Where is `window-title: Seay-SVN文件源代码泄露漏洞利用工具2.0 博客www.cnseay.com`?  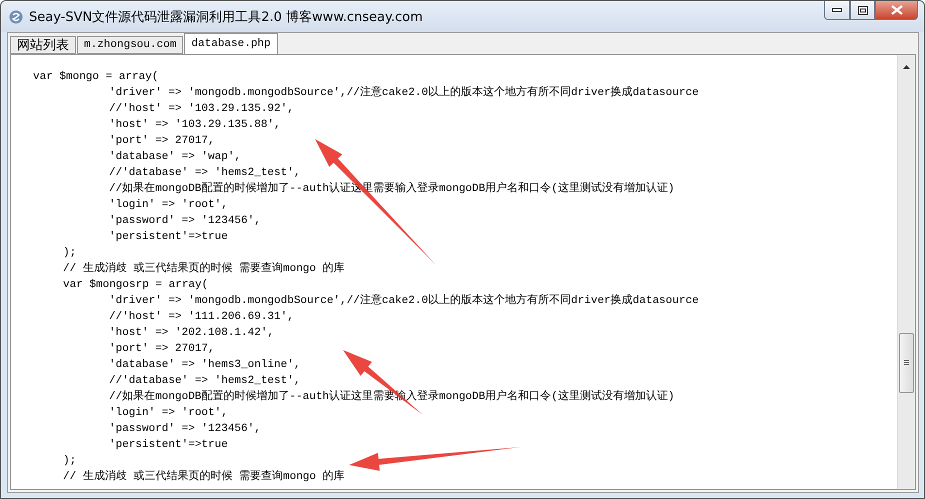 window-title: Seay-SVN文件源代码泄露漏洞利用工具2.0 博客www.cnseay.com is located at coordinates (226, 17).